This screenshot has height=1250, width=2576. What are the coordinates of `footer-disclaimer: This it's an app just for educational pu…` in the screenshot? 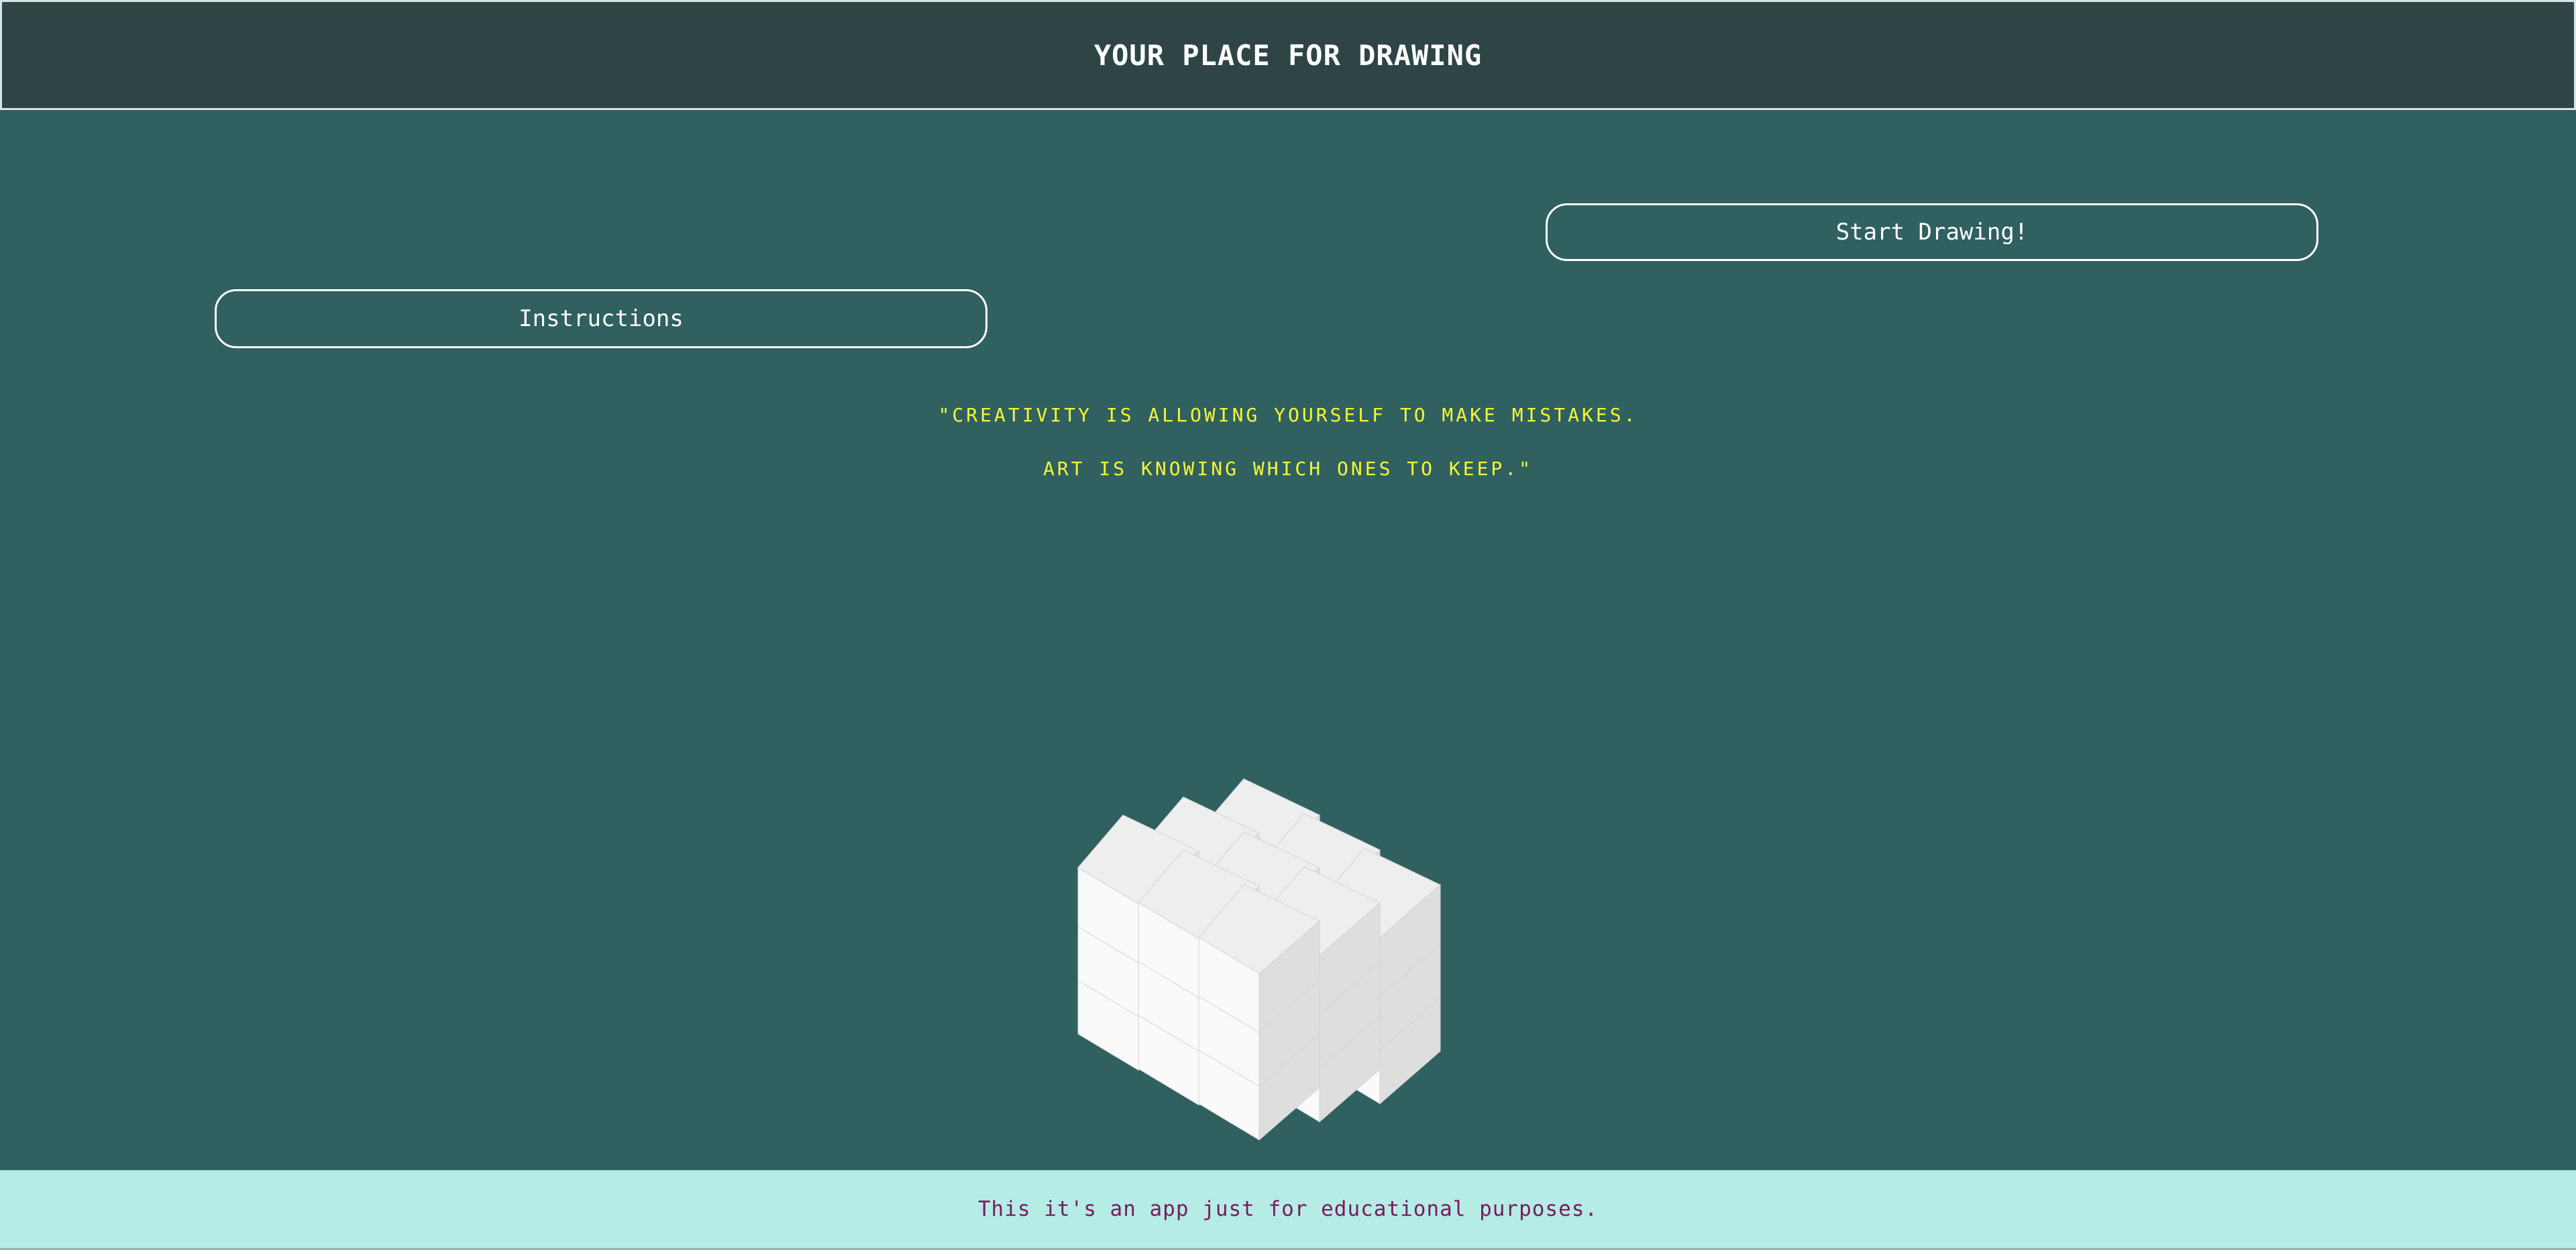 It's located at (1288, 1209).